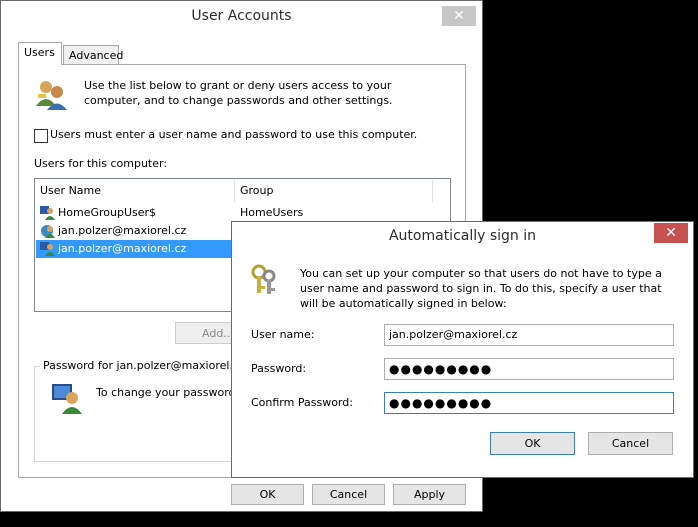 The image size is (698, 527). Describe the element at coordinates (101, 163) in the screenshot. I see `users-list-heading: Users for this computer:` at that location.